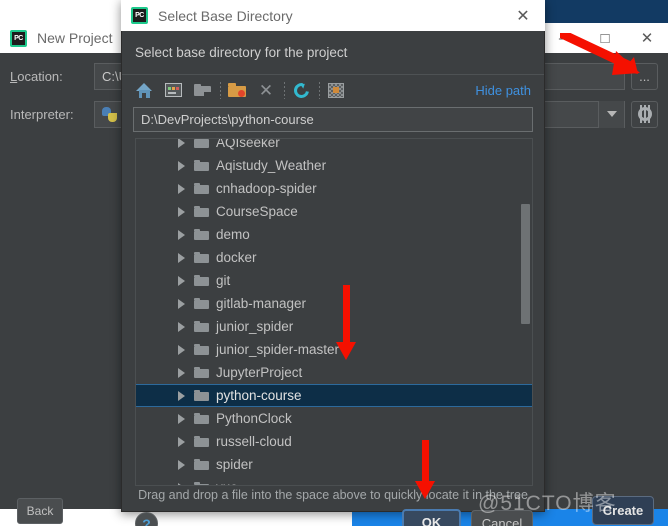  What do you see at coordinates (503, 90) in the screenshot?
I see `hide-path-link: Hide path` at bounding box center [503, 90].